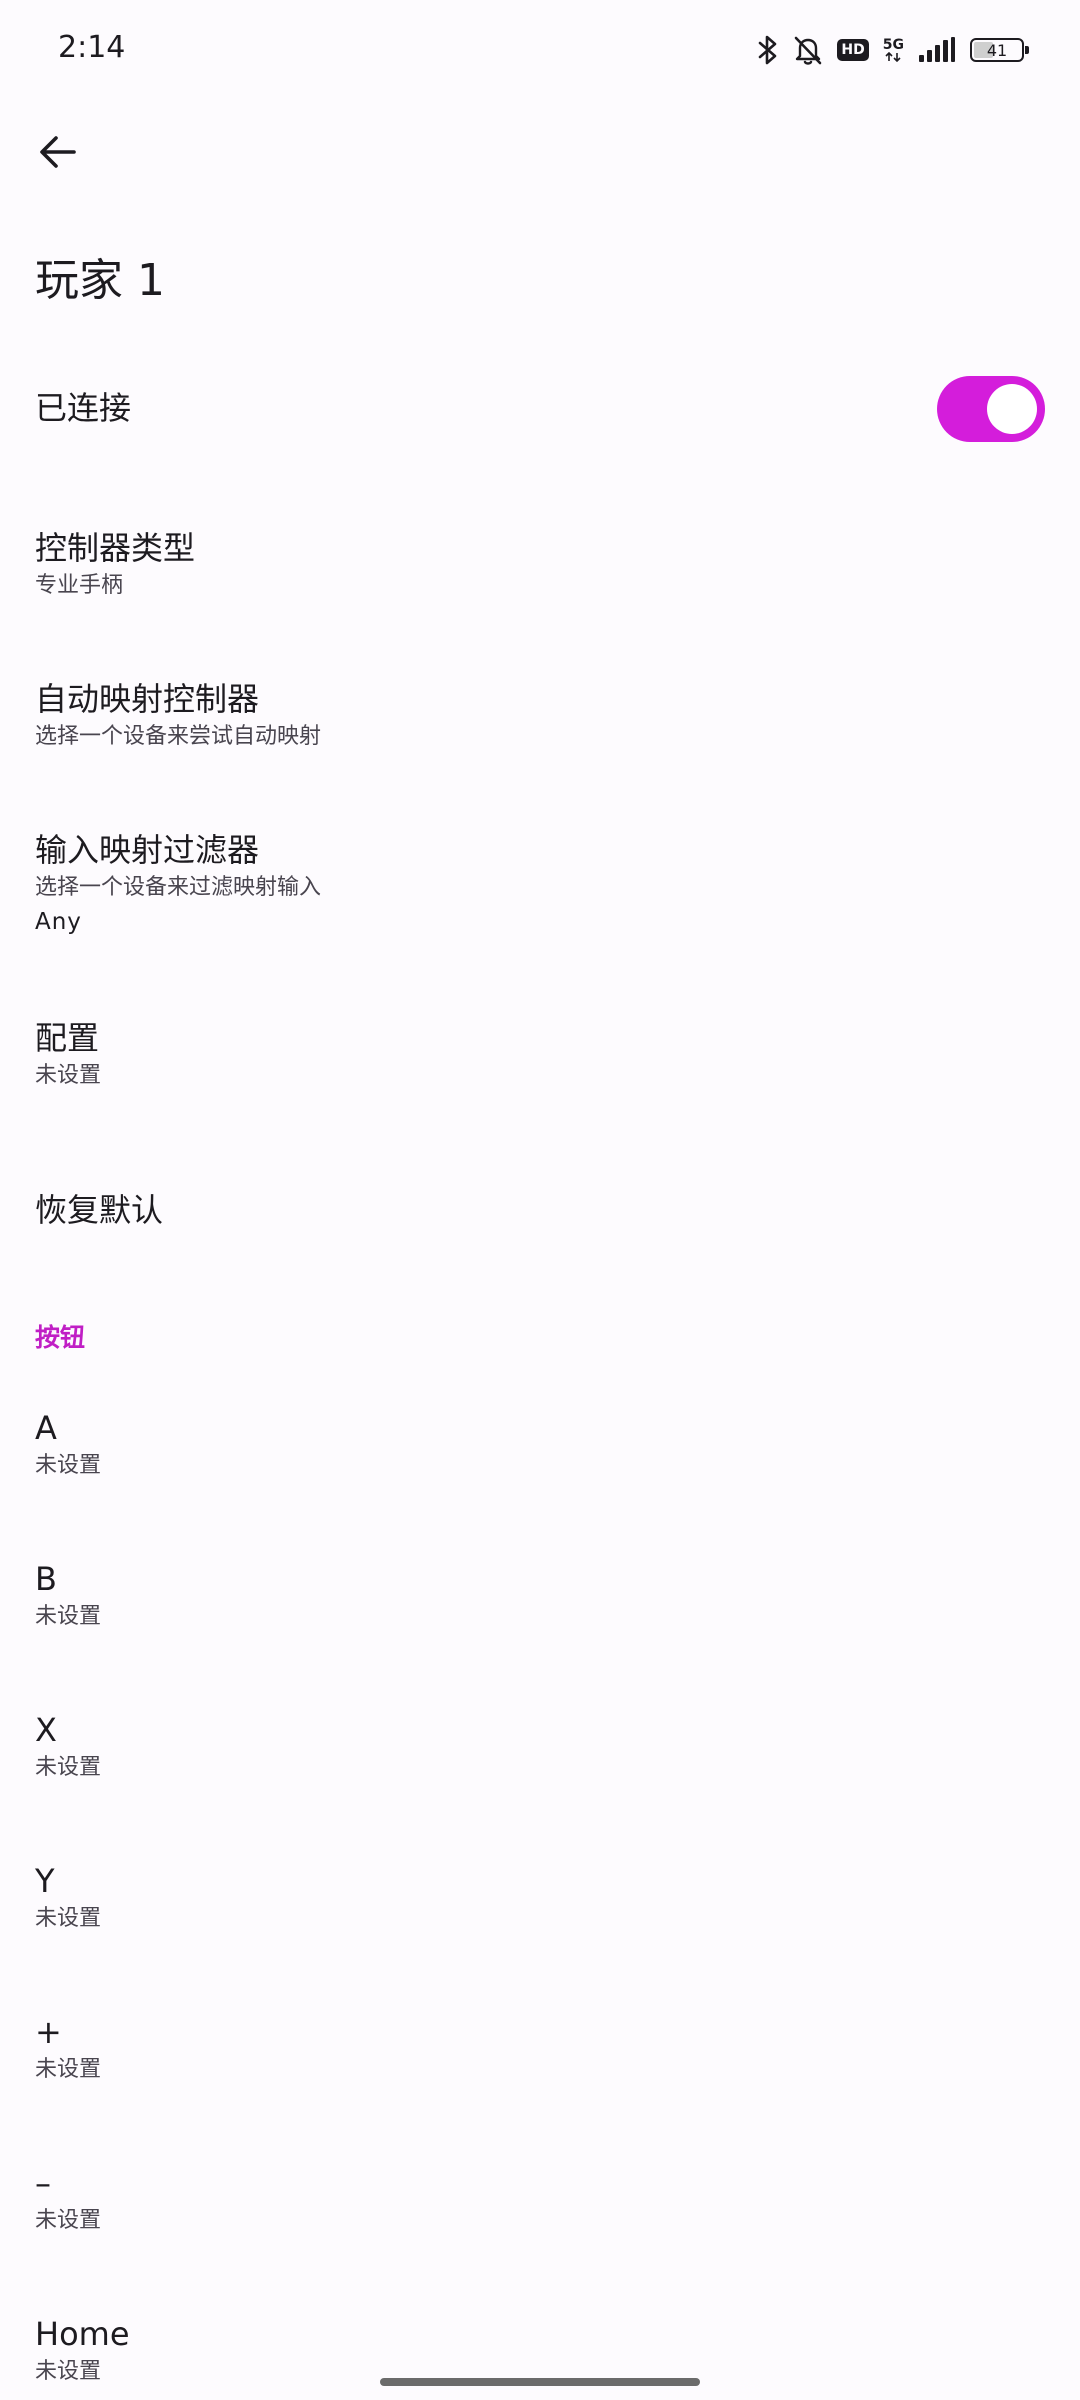 The height and width of the screenshot is (2400, 1080). Describe the element at coordinates (60, 1337) in the screenshot. I see `buttons-section-header: 按钮` at that location.